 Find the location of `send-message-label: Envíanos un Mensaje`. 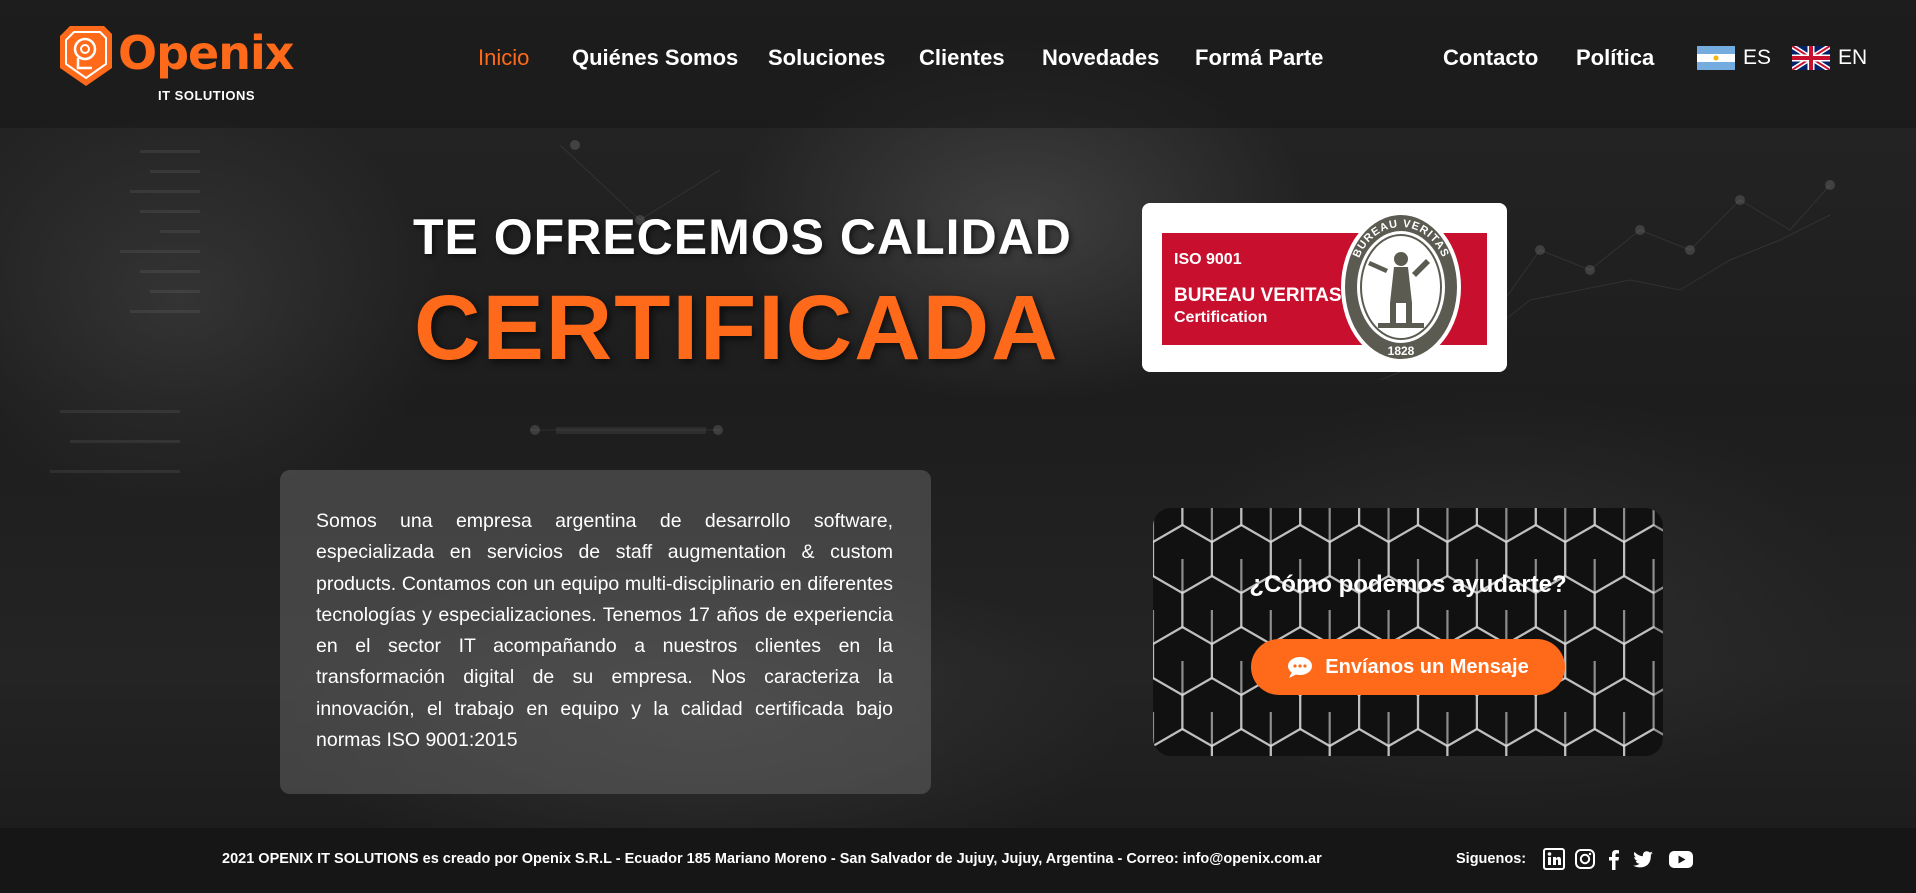

send-message-label: Envíanos un Mensaje is located at coordinates (1427, 666).